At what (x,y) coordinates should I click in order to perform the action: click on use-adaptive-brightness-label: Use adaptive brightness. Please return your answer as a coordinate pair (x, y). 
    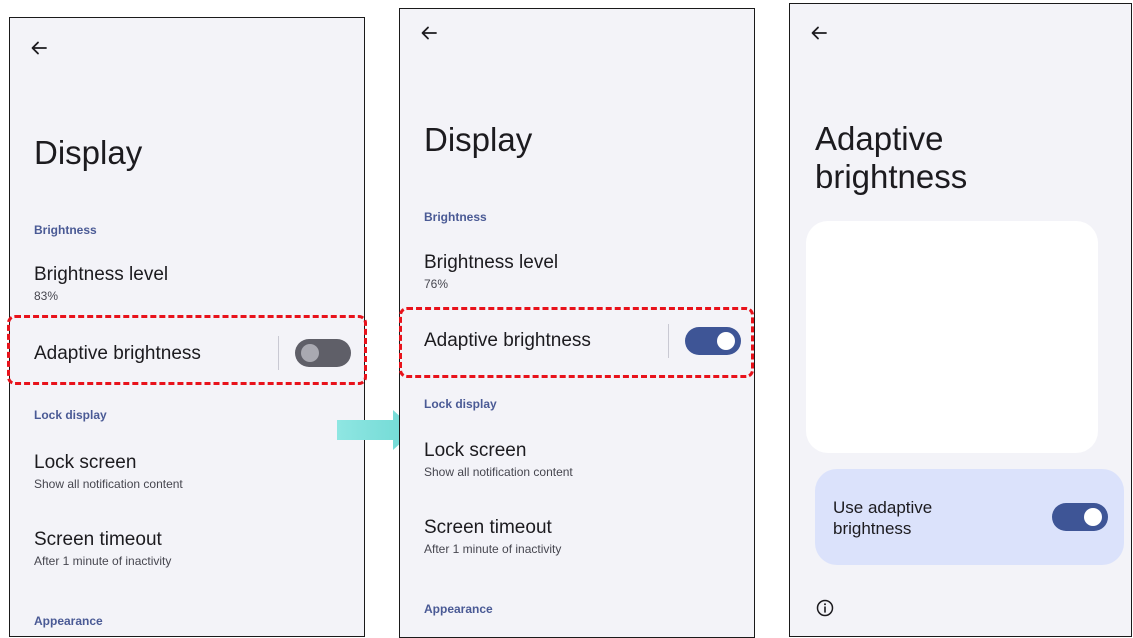
    Looking at the image, I should click on (883, 518).